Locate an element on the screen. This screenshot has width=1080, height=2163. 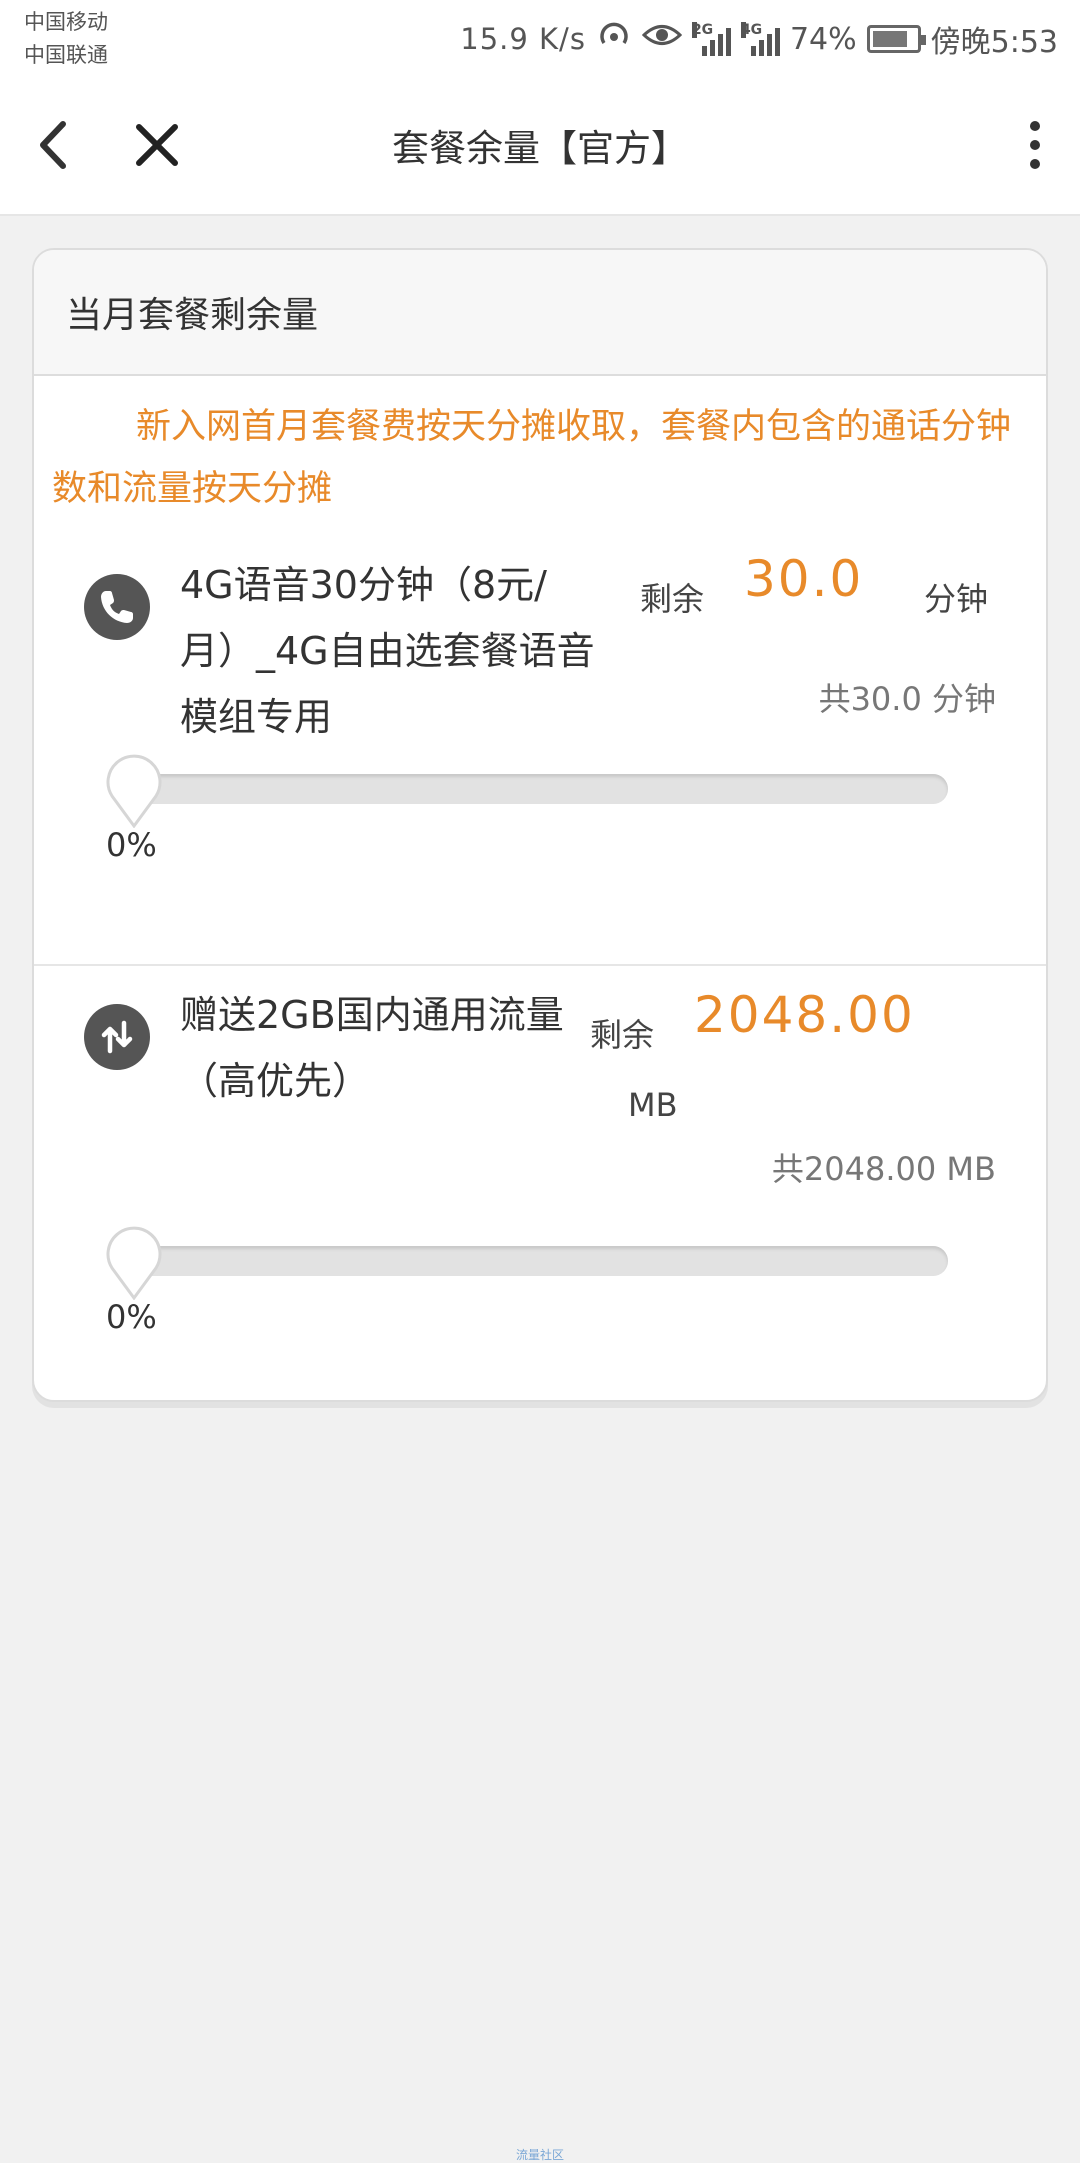
page-title: 套餐余量【官方】 is located at coordinates (540, 148).